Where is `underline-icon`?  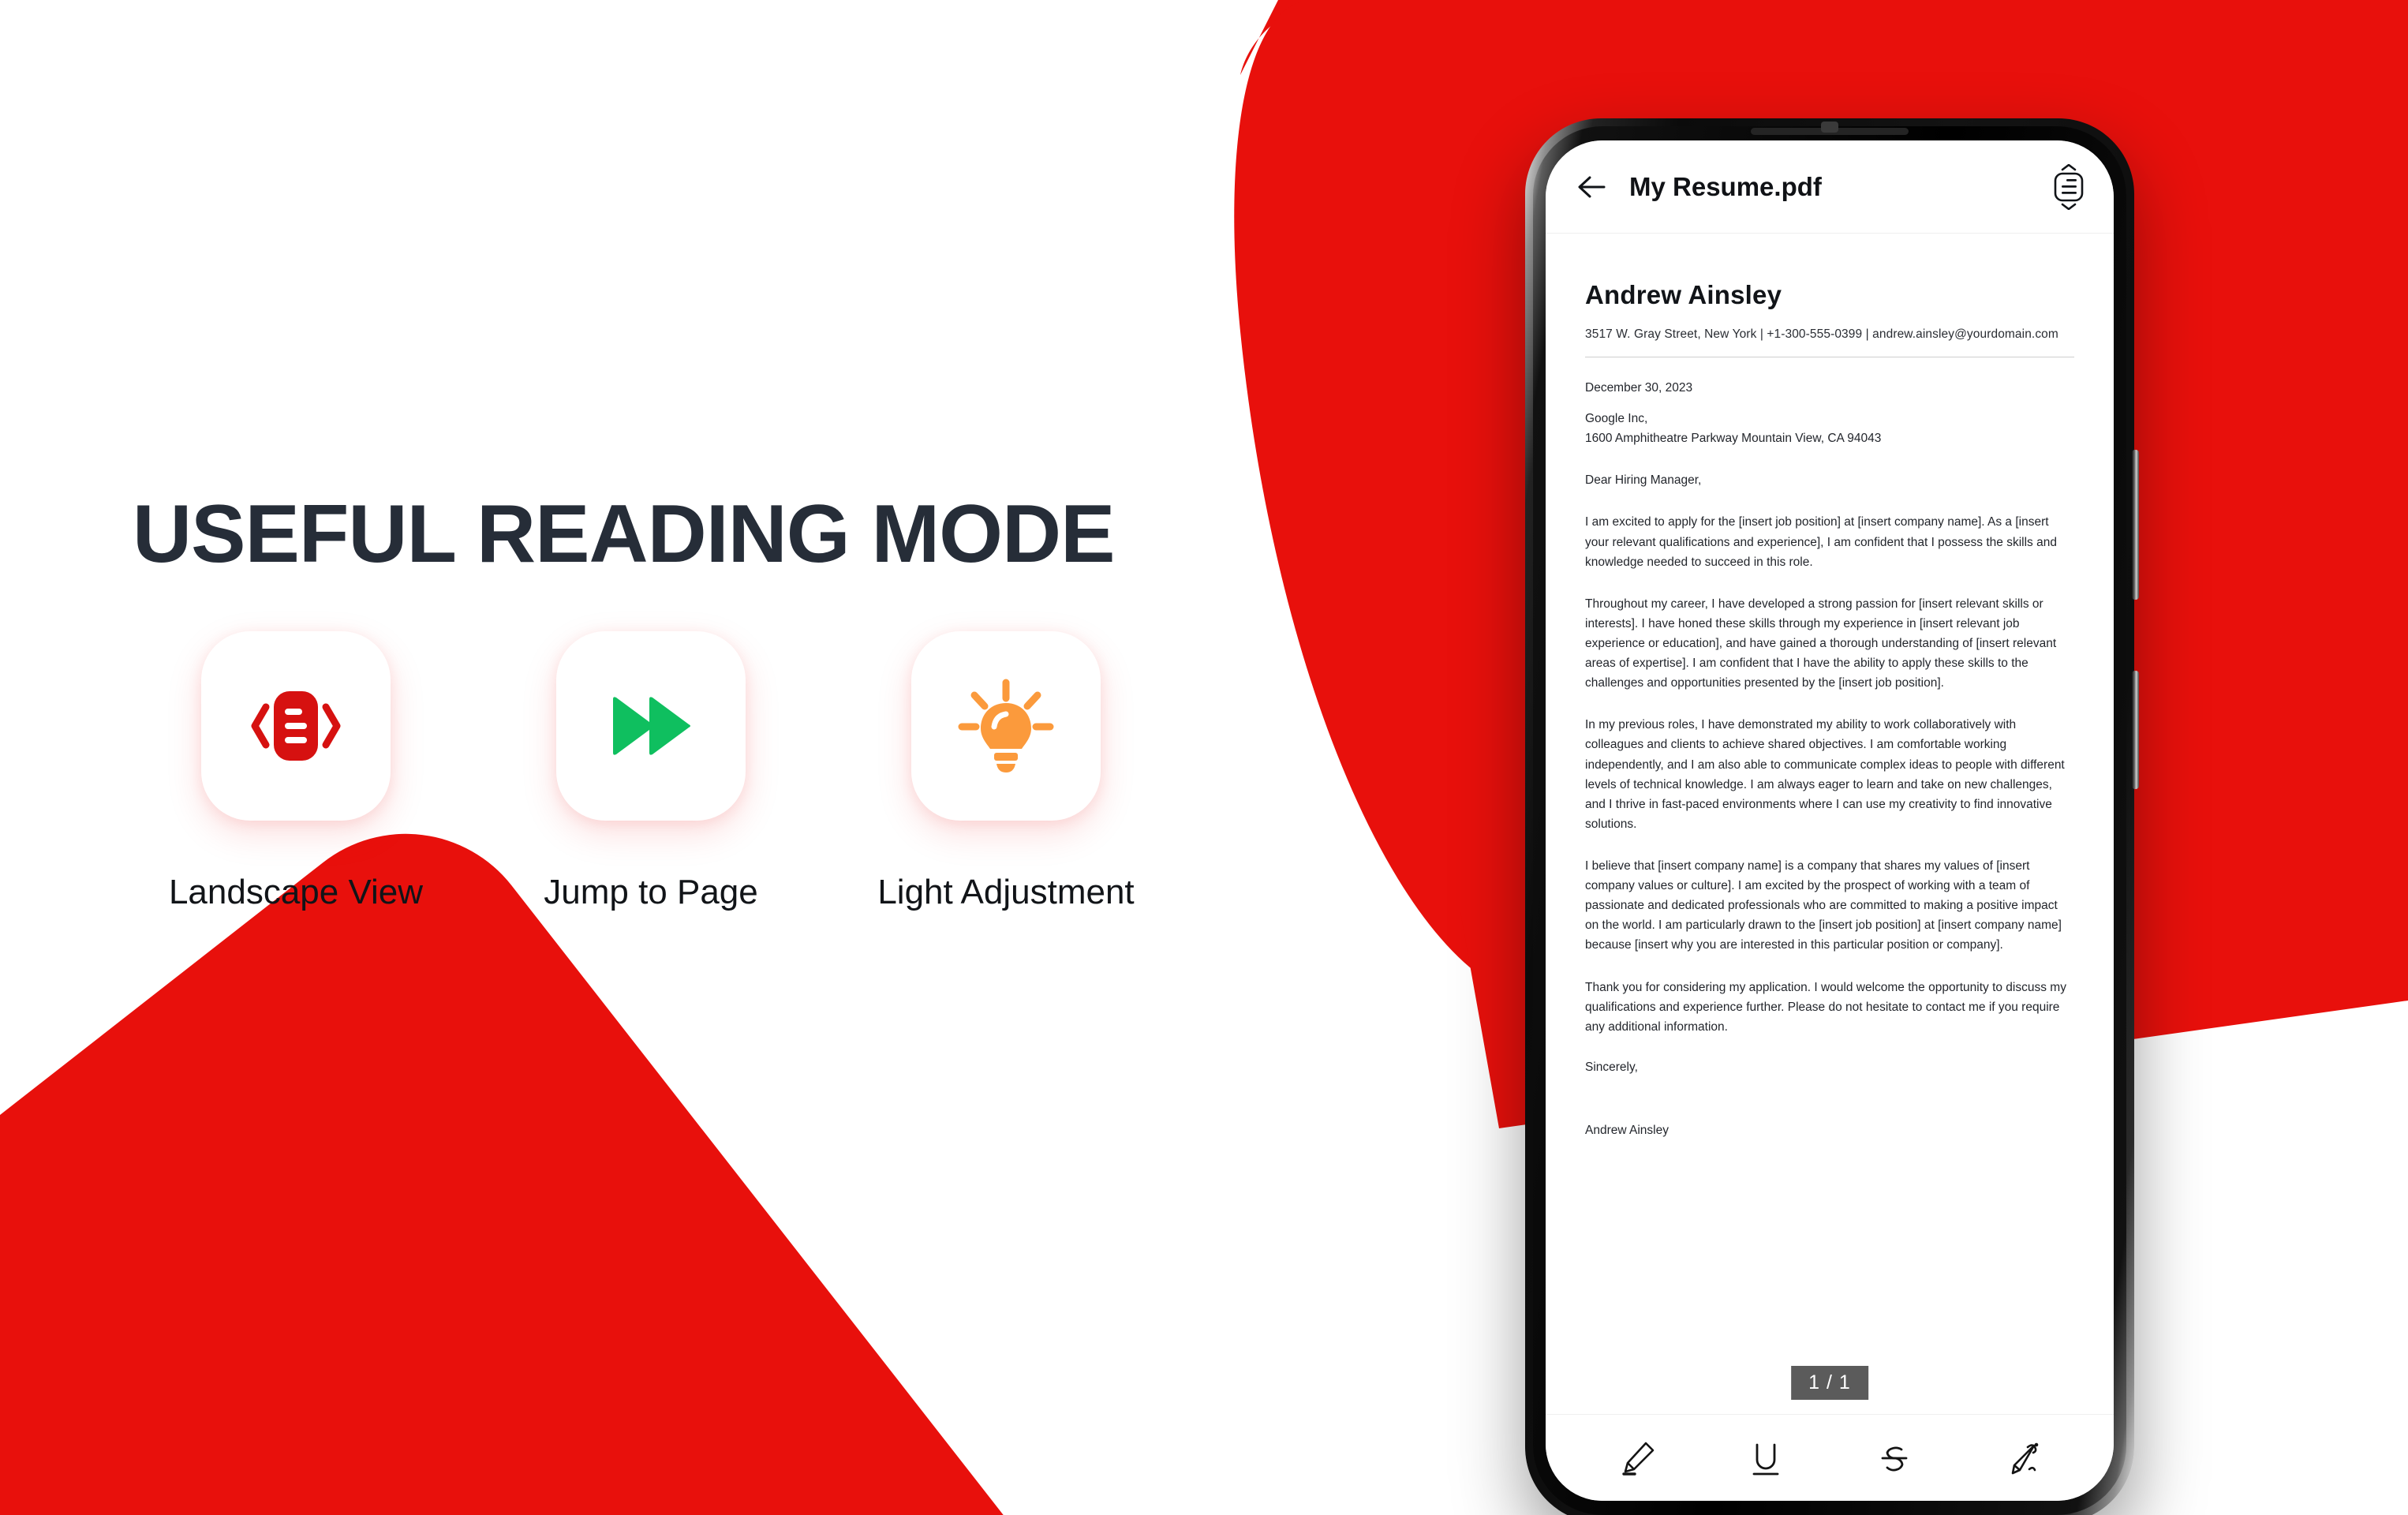
underline-icon is located at coordinates (1765, 1459).